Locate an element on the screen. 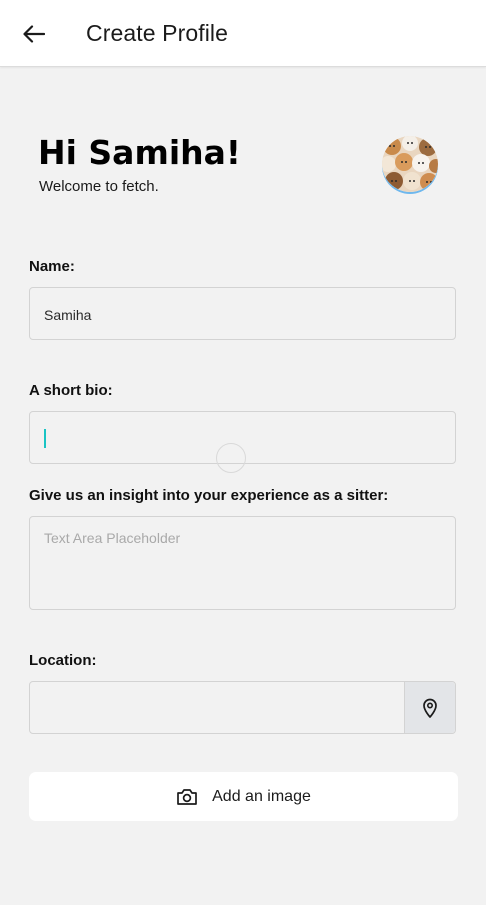 This screenshot has width=486, height=905. touch-ripple is located at coordinates (231, 458).